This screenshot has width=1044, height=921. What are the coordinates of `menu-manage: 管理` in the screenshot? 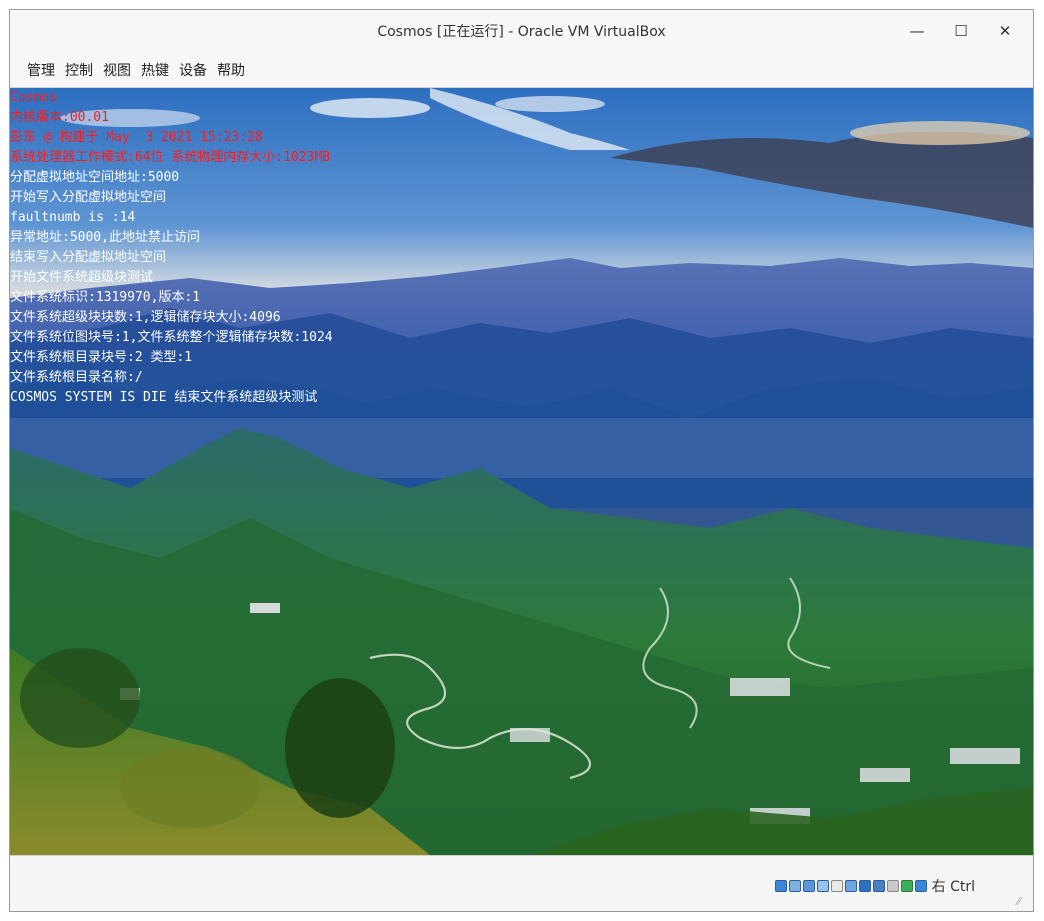 It's located at (41, 70).